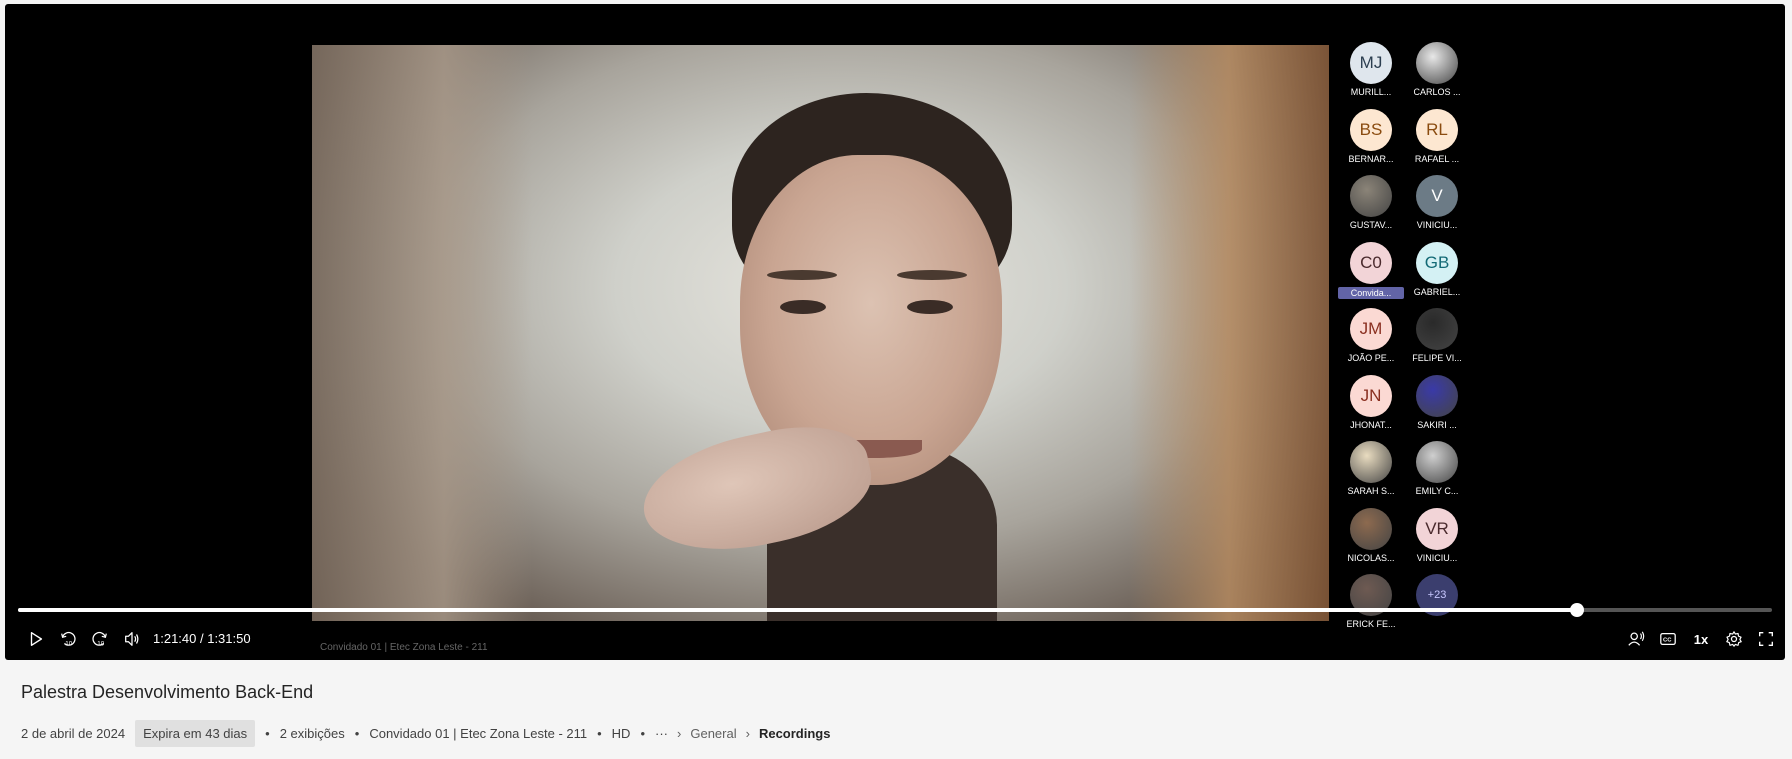  What do you see at coordinates (1437, 528) in the screenshot?
I see `avatar: VR` at bounding box center [1437, 528].